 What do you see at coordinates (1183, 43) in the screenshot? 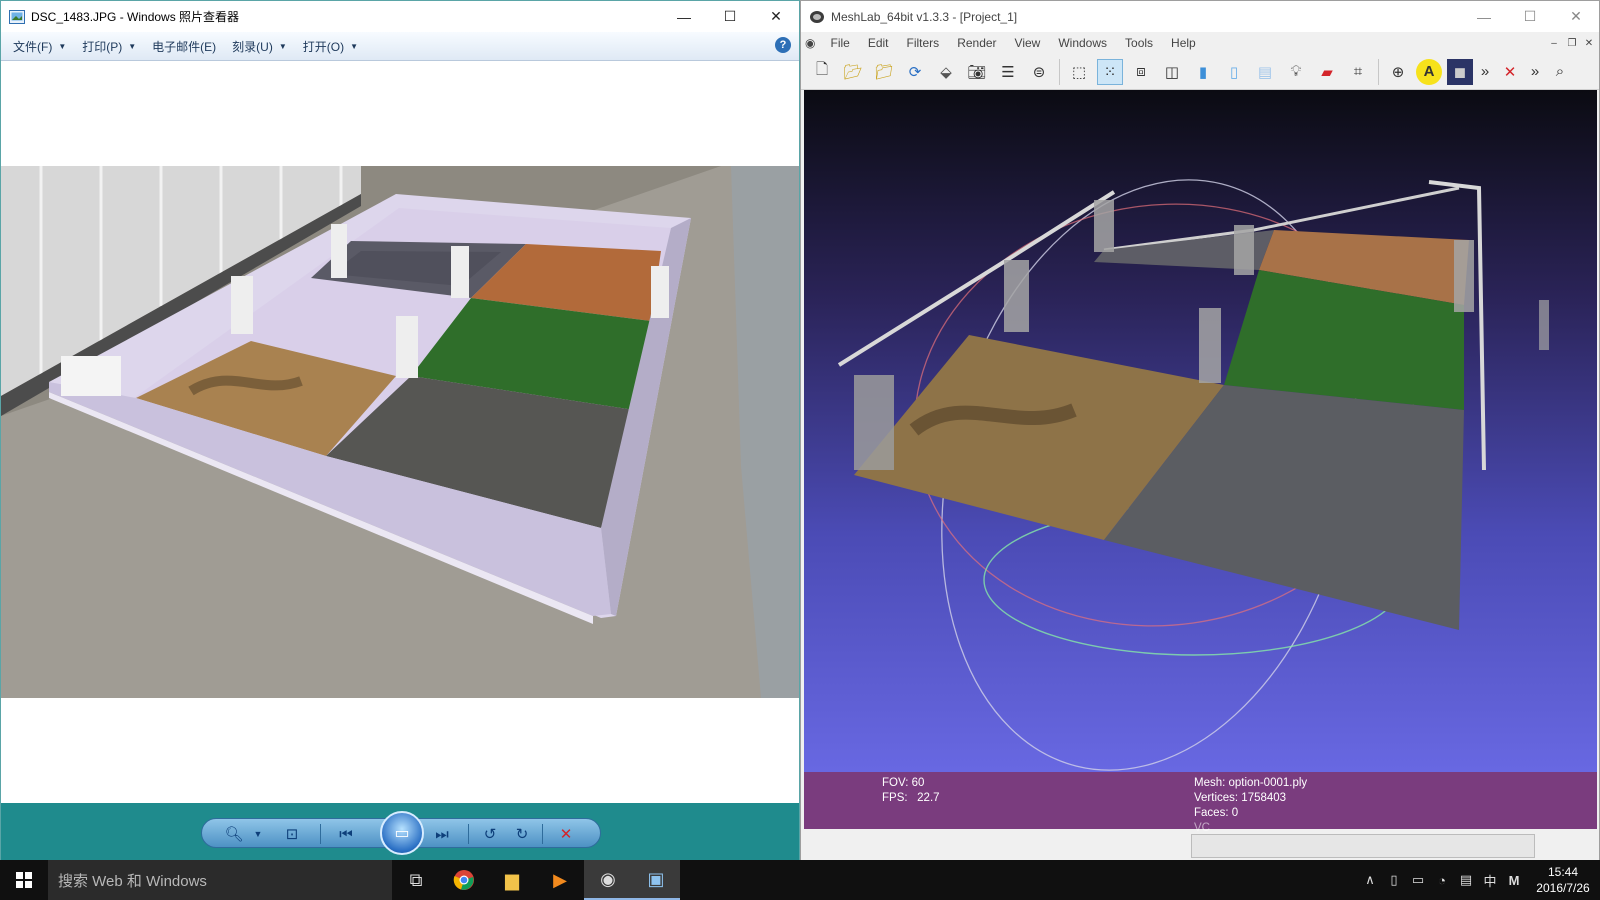
I see `menu-help: Help` at bounding box center [1183, 43].